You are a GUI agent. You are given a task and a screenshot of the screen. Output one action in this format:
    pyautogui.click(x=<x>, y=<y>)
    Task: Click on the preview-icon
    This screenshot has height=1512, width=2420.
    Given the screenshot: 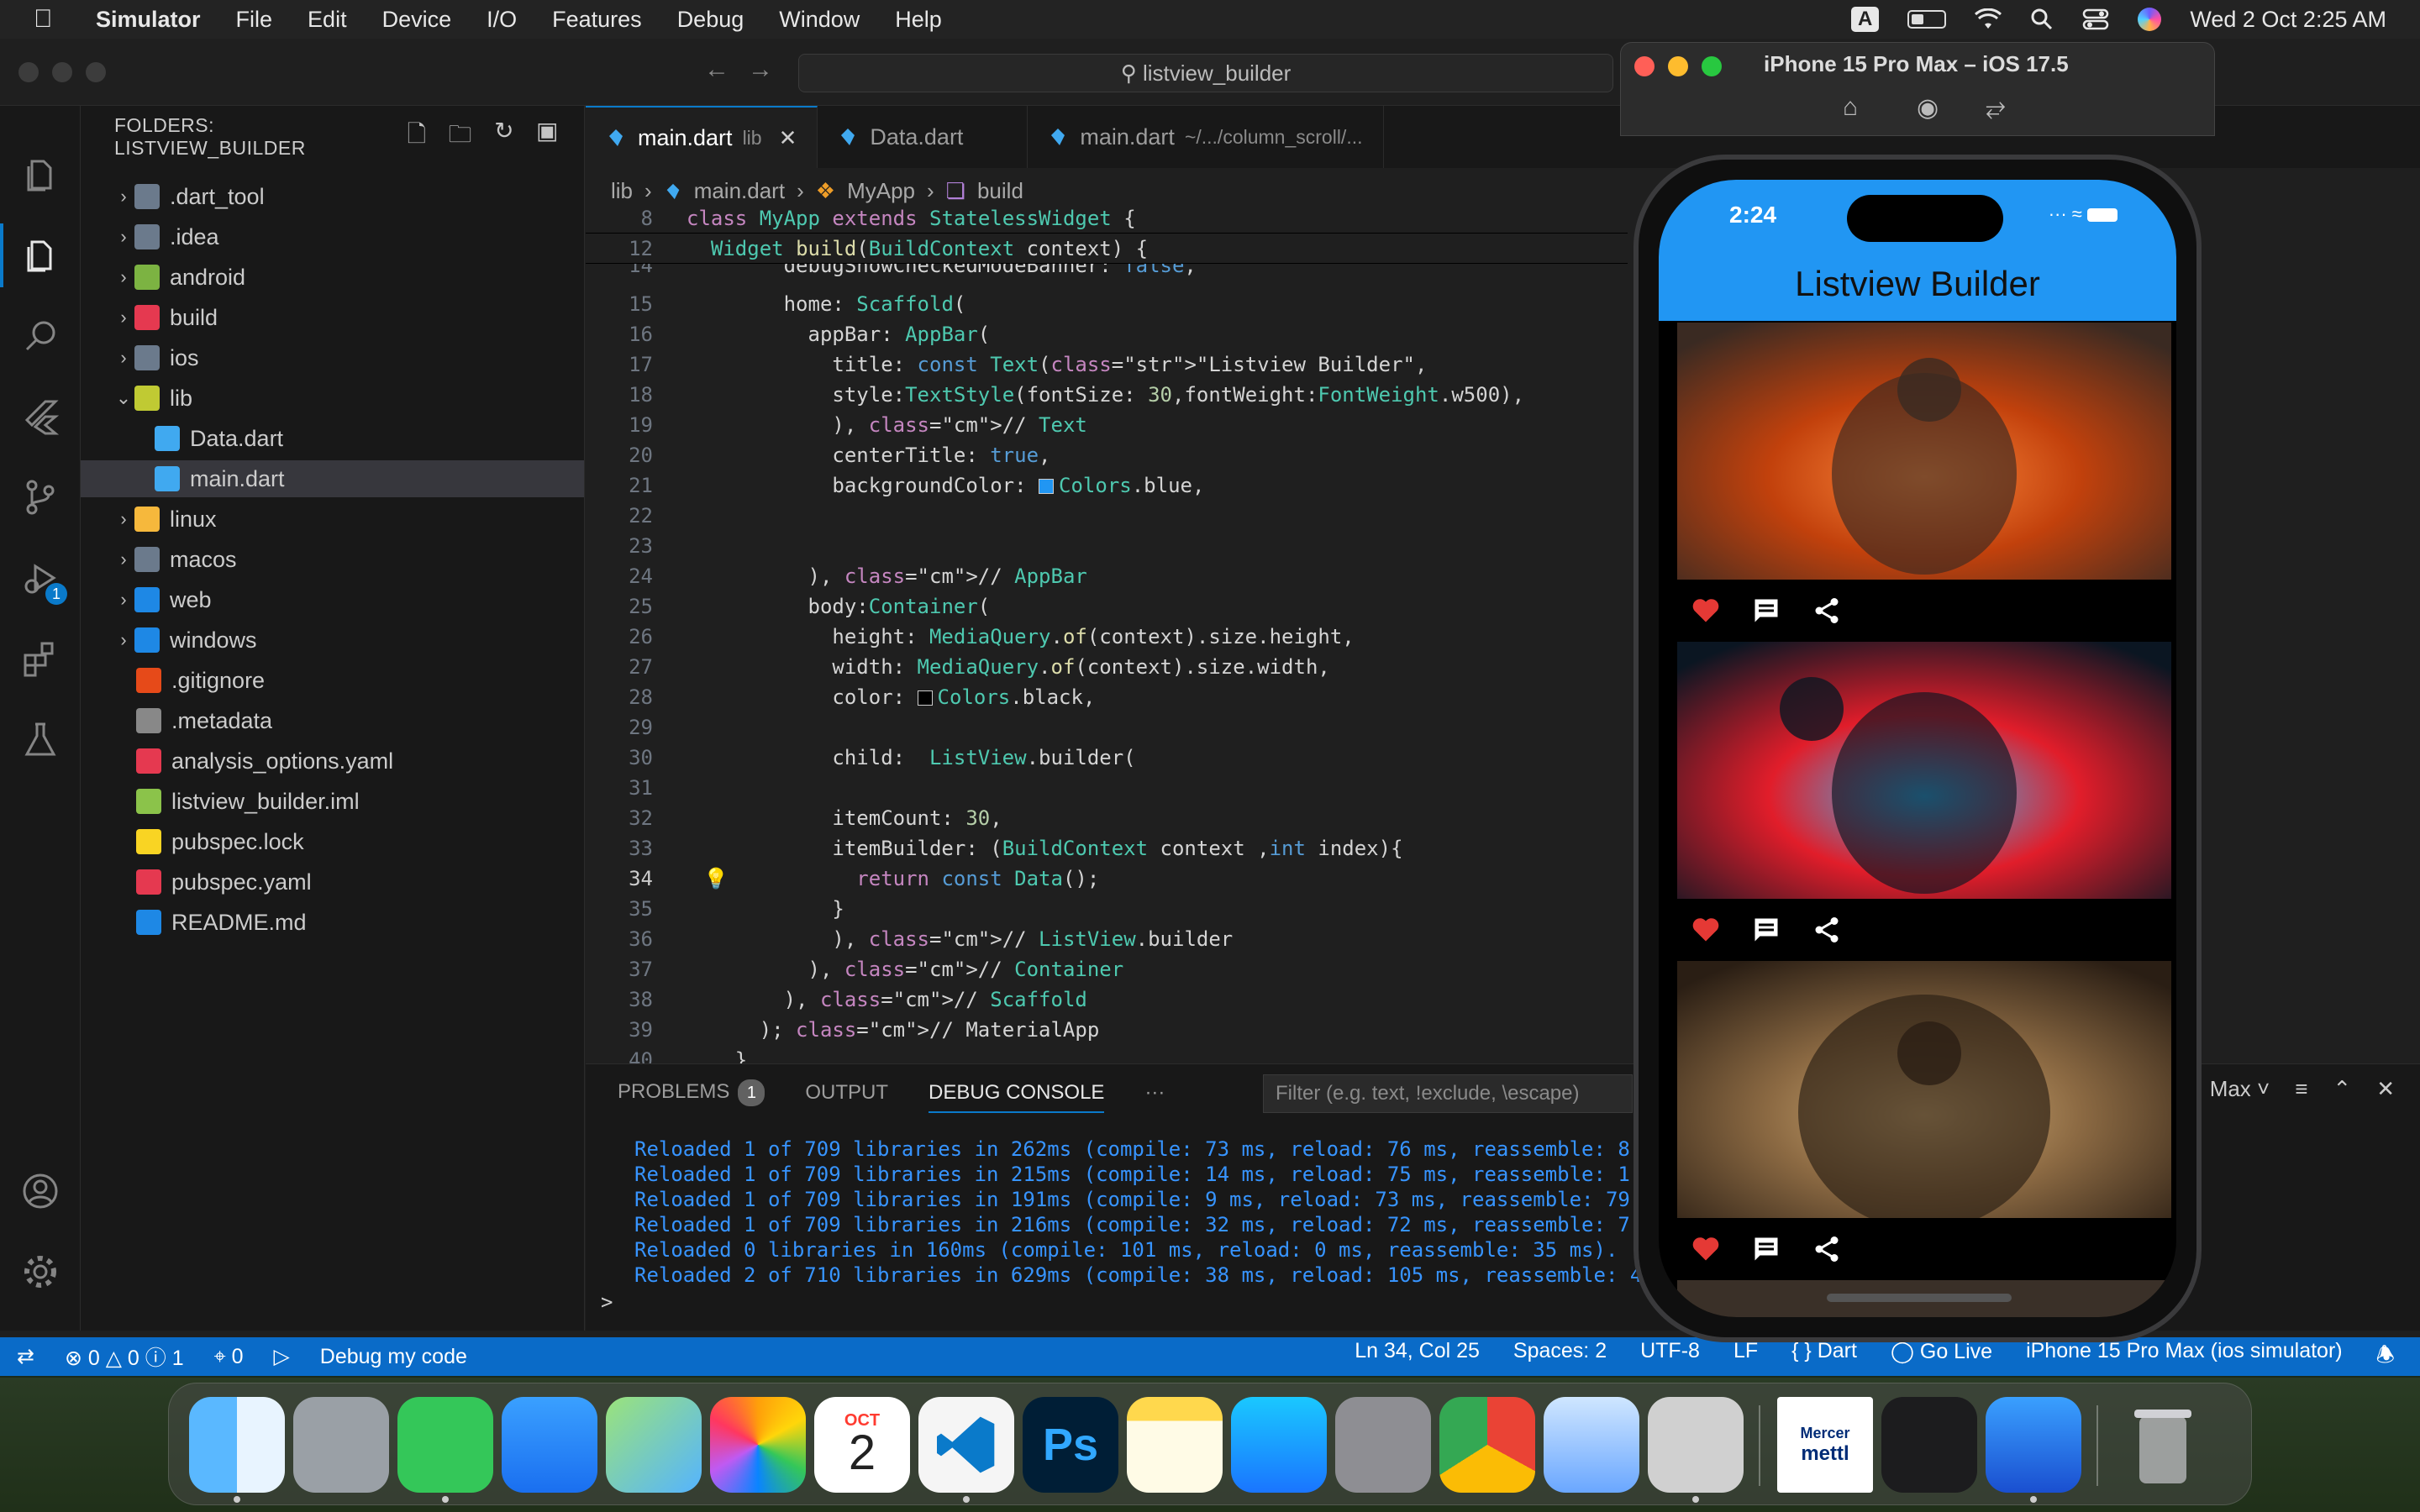 What is the action you would take?
    pyautogui.click(x=1591, y=1445)
    